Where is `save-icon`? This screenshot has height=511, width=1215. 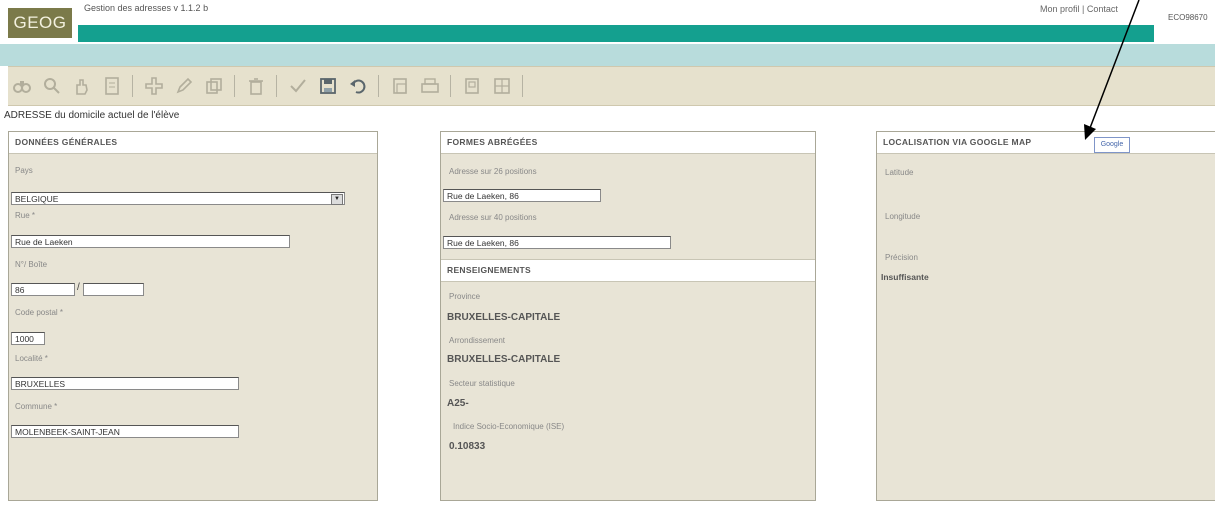
save-icon is located at coordinates (328, 86).